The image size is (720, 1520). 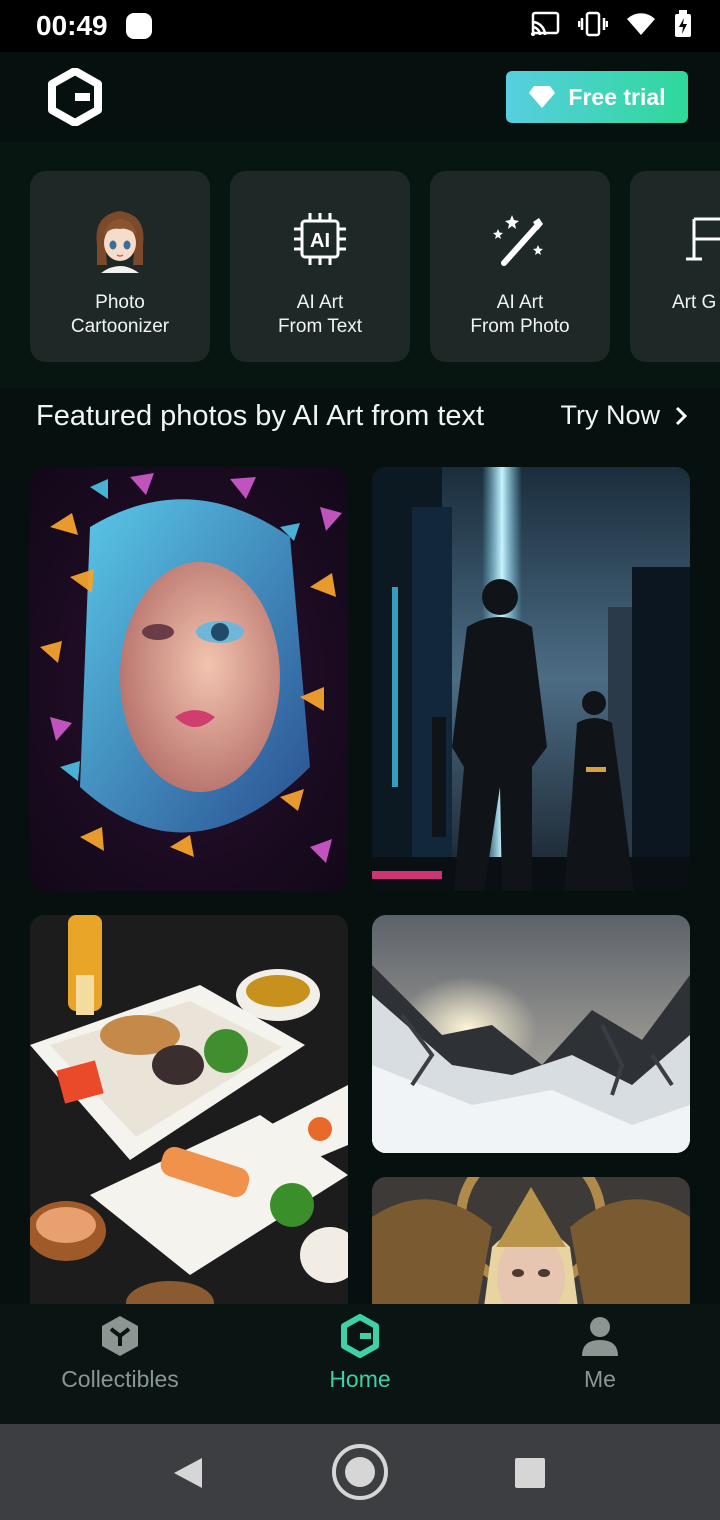 I want to click on nav-home: Home, so click(x=360, y=1364).